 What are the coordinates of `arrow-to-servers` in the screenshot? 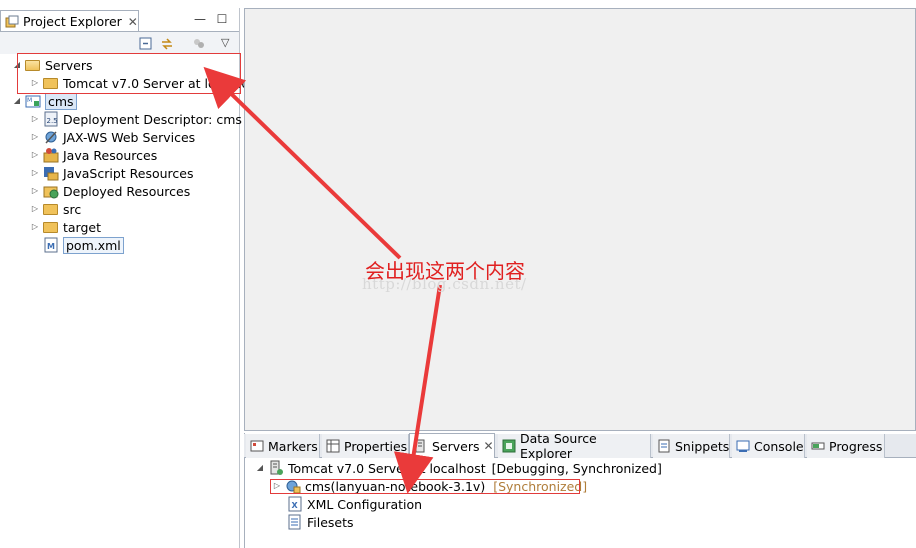 It's located at (302, 163).